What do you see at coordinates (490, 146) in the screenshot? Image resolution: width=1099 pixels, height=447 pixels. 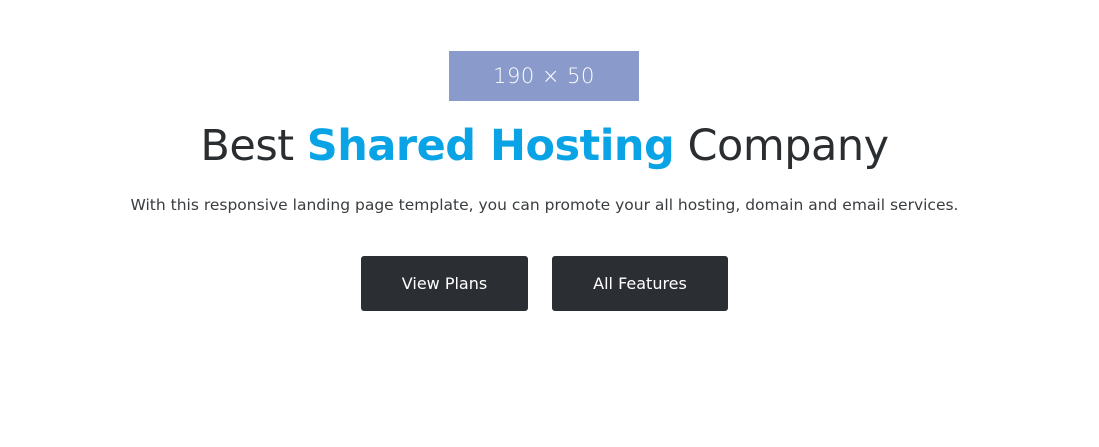 I see `hero-title-accent: Shared Hosting` at bounding box center [490, 146].